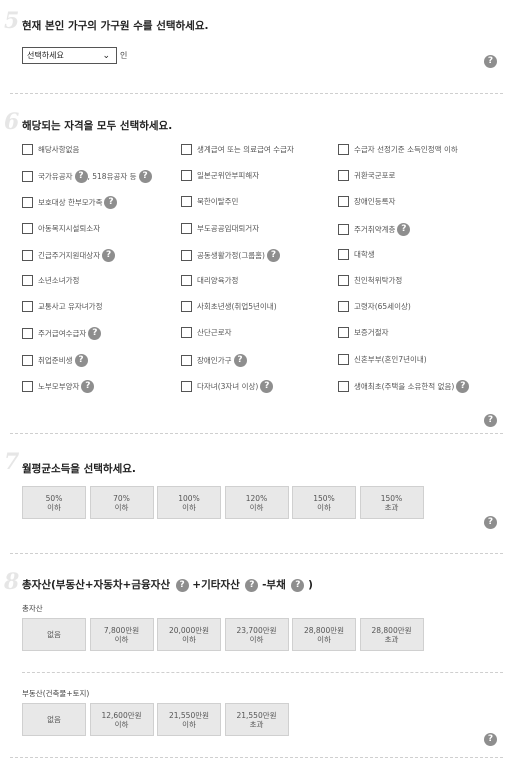 The width and height of the screenshot is (507, 763). I want to click on qualification-option: 공동생활가정(그룹홈)?, so click(230, 255).